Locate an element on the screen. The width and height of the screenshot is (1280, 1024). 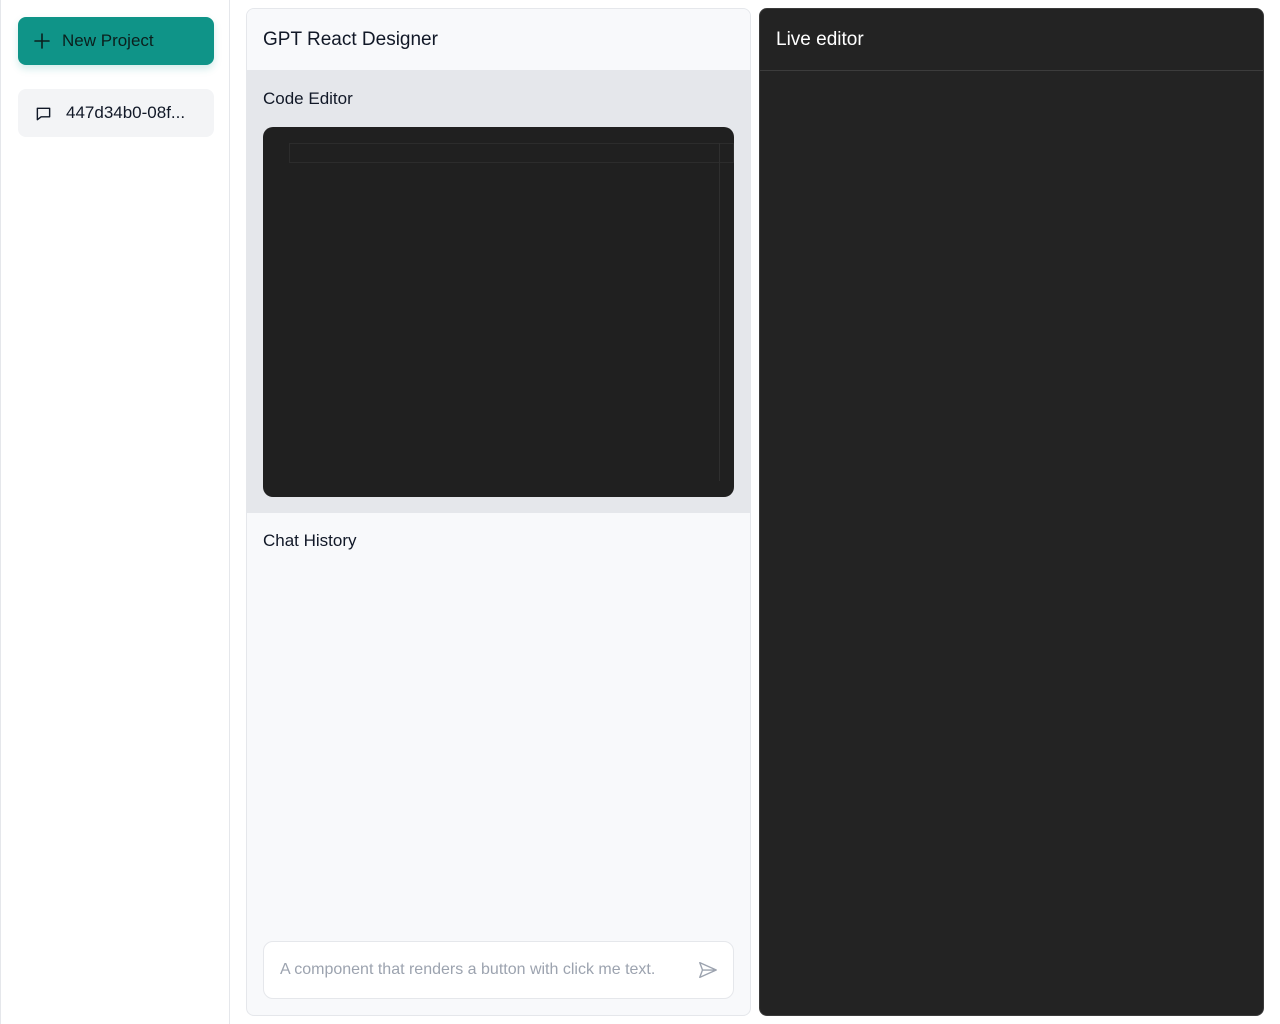
current-line-highlight is located at coordinates (511, 153).